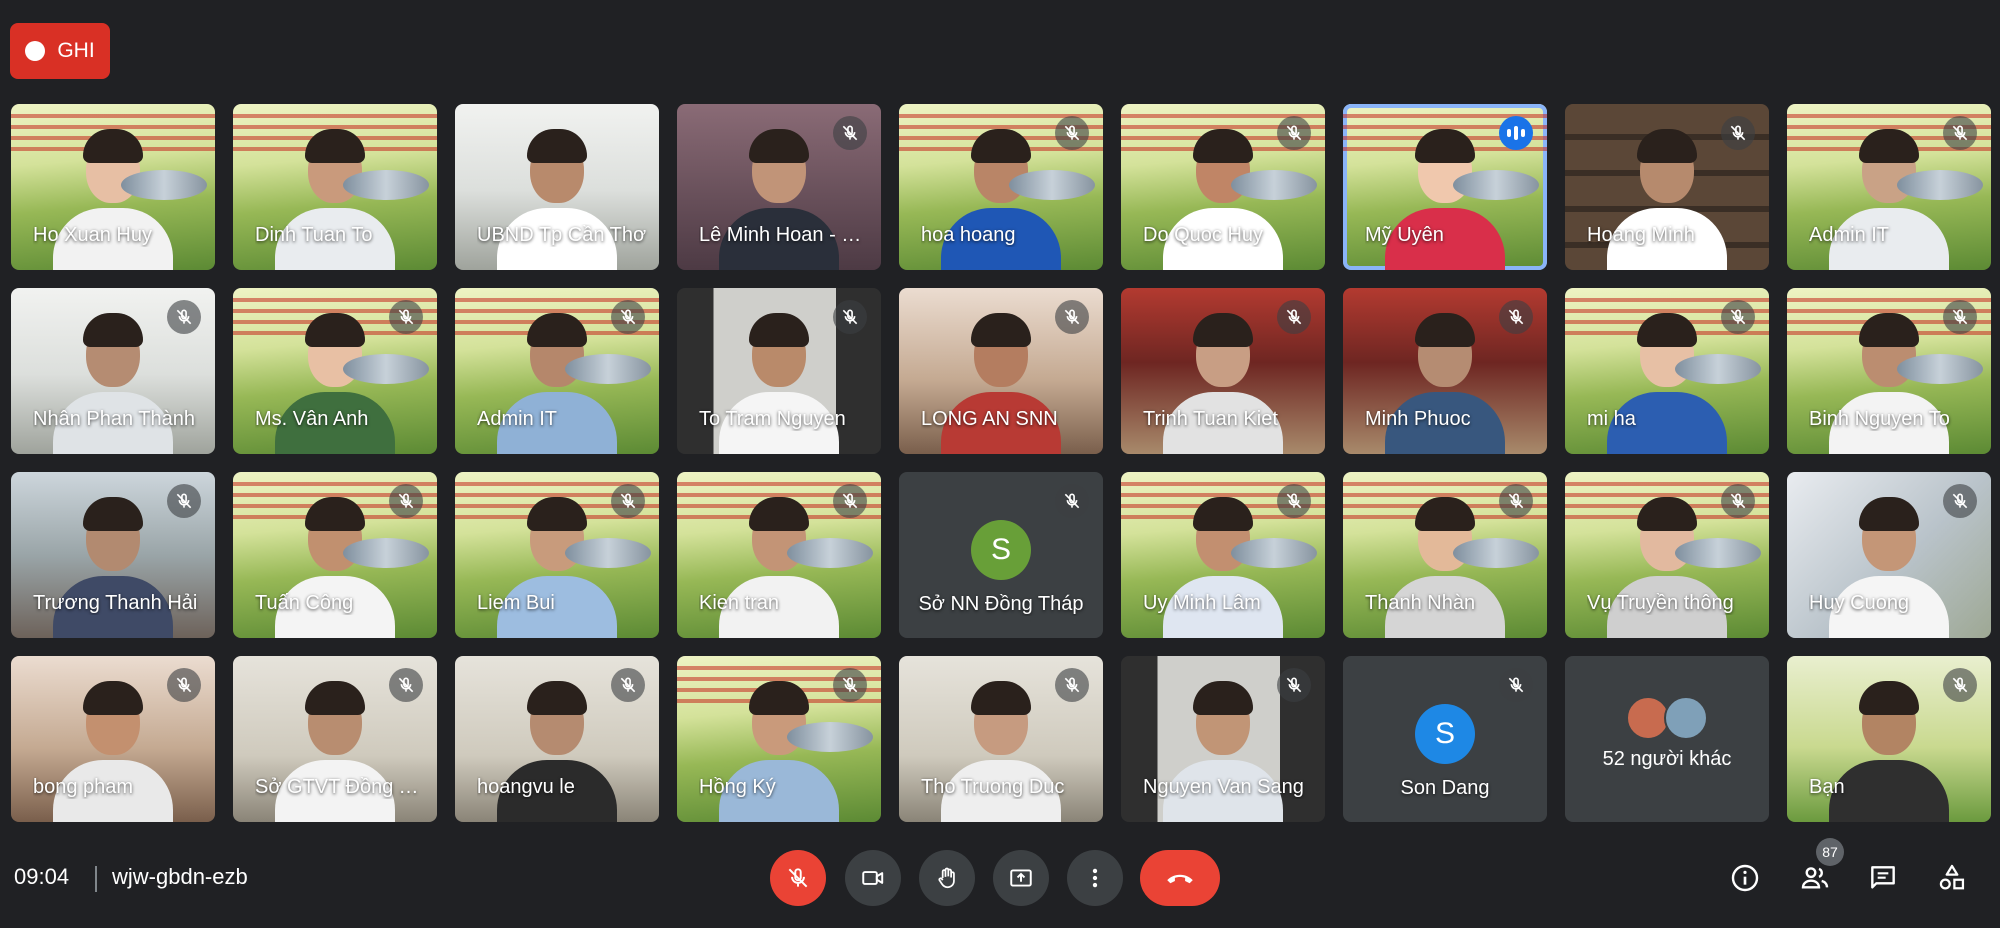 The image size is (2000, 928). I want to click on participant-tile: Uy Minh Lâm, so click(1223, 555).